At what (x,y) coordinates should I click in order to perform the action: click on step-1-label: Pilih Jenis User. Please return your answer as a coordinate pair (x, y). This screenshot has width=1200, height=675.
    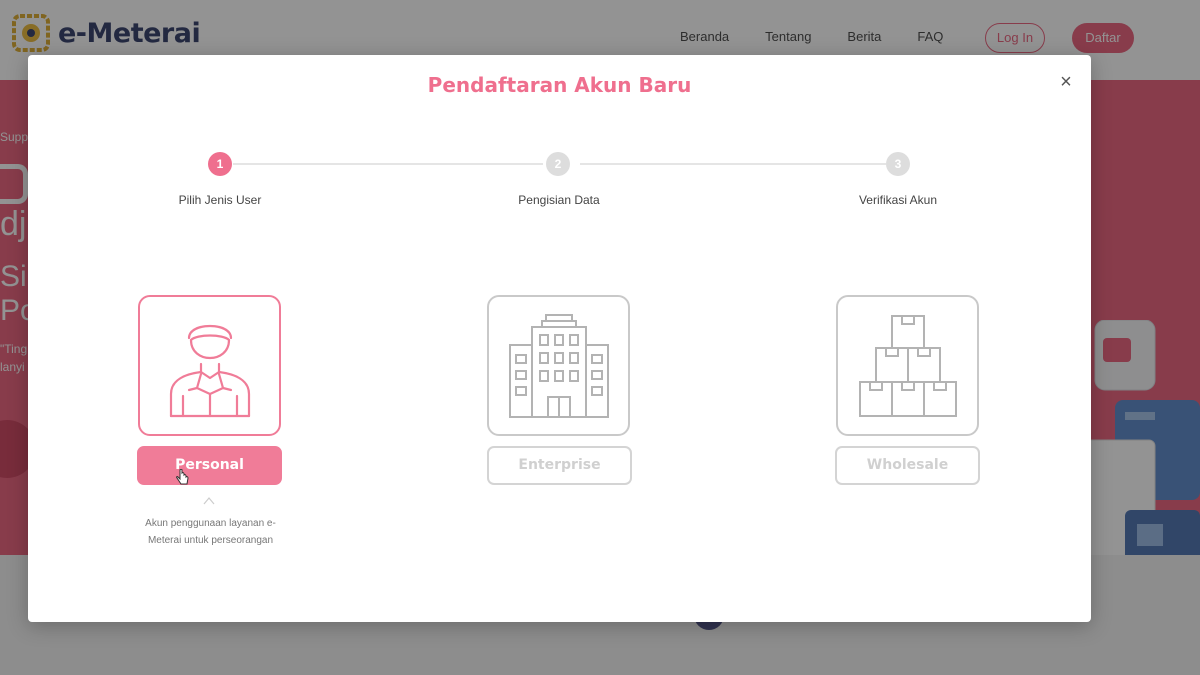
    Looking at the image, I should click on (220, 200).